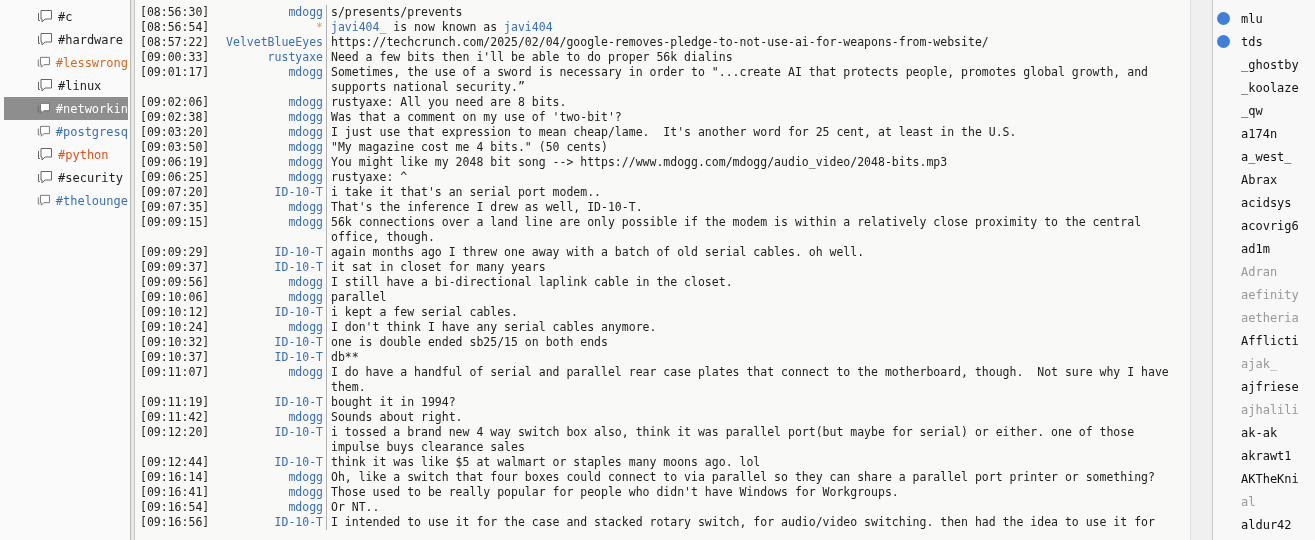 The image size is (1315, 540). I want to click on message-text: Sometimes, the use of a sword is necessary in order to "...create AI that protects people, promotes global growth, and supports national security.”, so click(739, 80).